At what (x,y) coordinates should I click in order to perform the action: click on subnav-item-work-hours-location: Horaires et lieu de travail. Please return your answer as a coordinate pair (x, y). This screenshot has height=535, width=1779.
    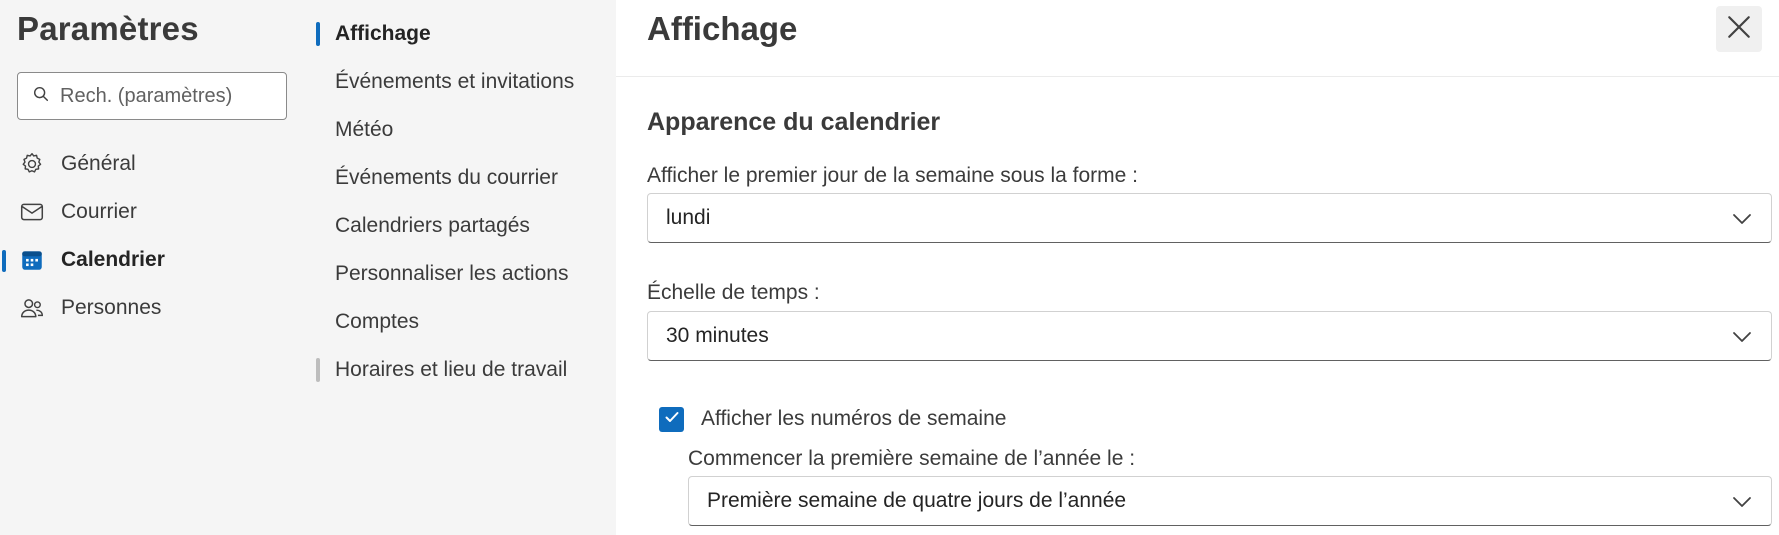
    Looking at the image, I should click on (461, 370).